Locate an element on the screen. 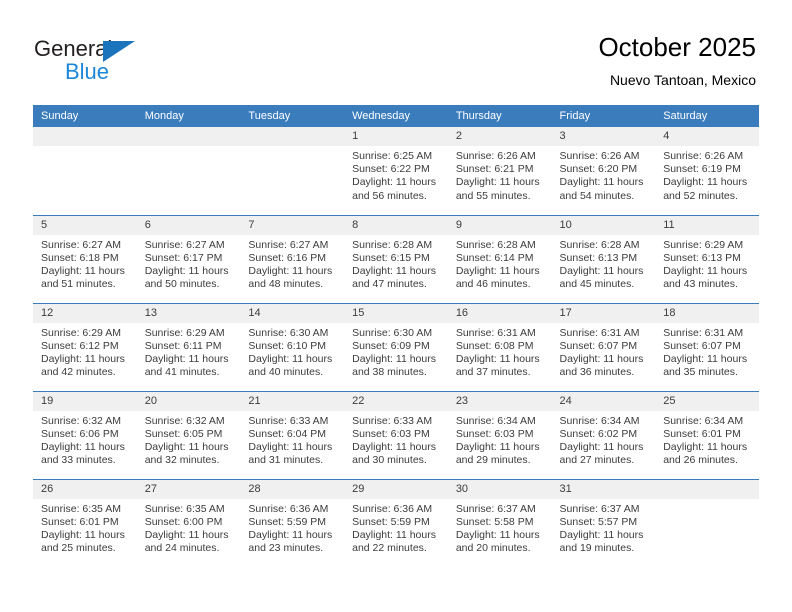 This screenshot has width=792, height=612. daylight-duration-line2: and 33 minutes. is located at coordinates (78, 460).